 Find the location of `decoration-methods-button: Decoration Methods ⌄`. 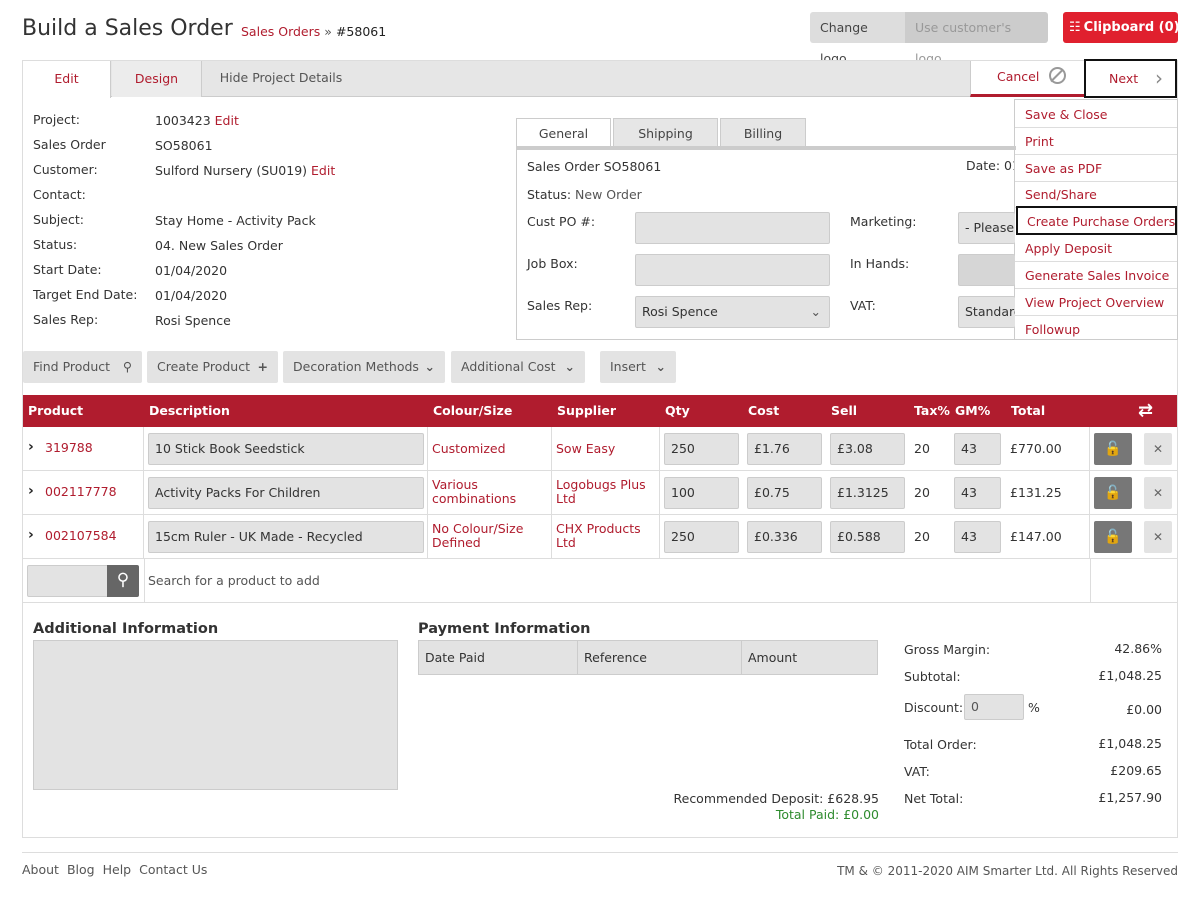

decoration-methods-button: Decoration Methods ⌄ is located at coordinates (364, 367).